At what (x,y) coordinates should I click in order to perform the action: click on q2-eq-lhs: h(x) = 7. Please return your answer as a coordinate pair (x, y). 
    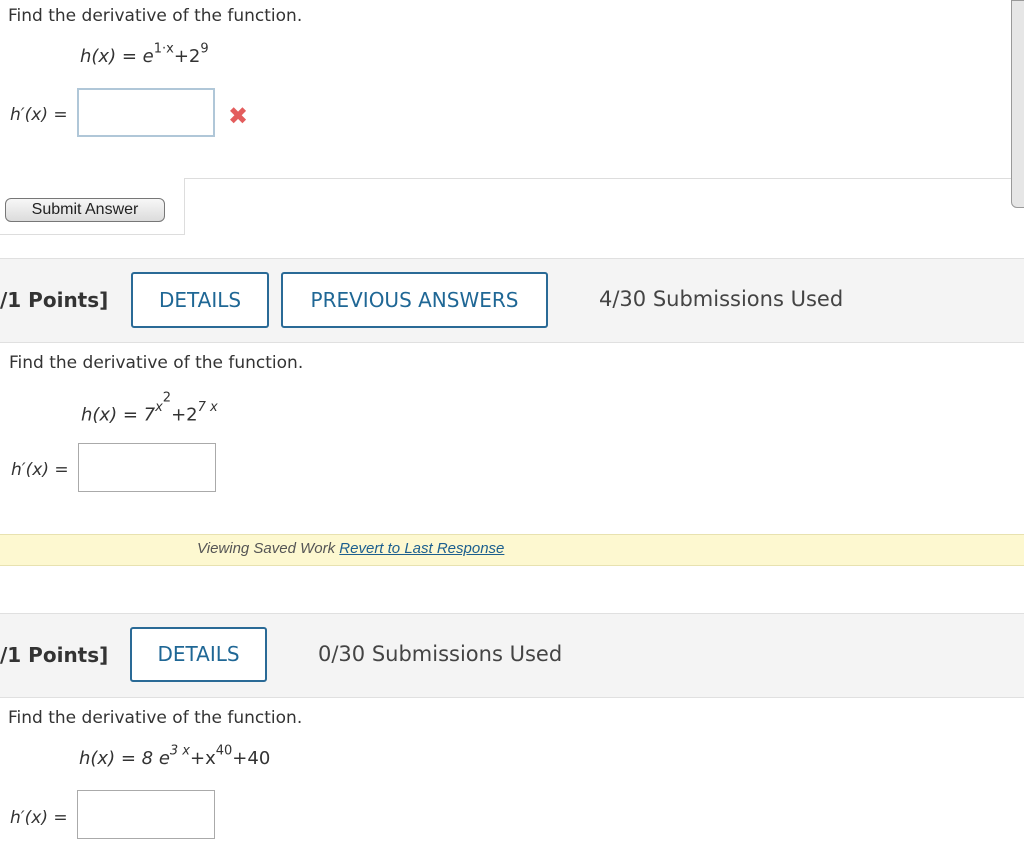
    Looking at the image, I should click on (118, 415).